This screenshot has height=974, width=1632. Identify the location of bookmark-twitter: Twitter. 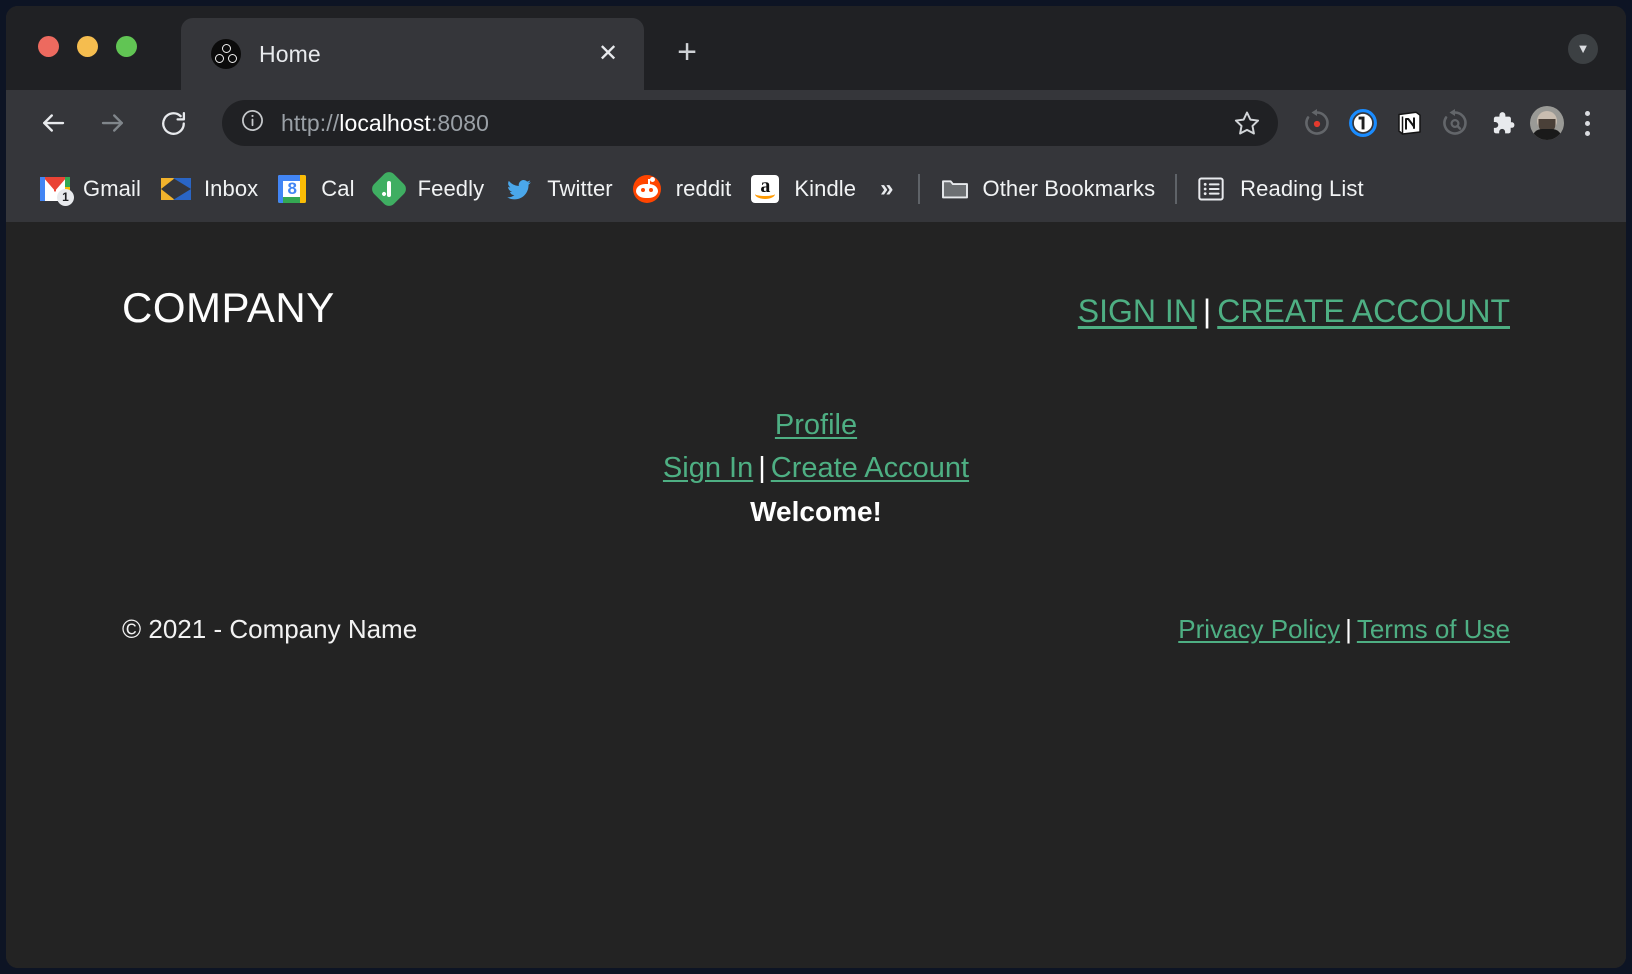
(558, 189).